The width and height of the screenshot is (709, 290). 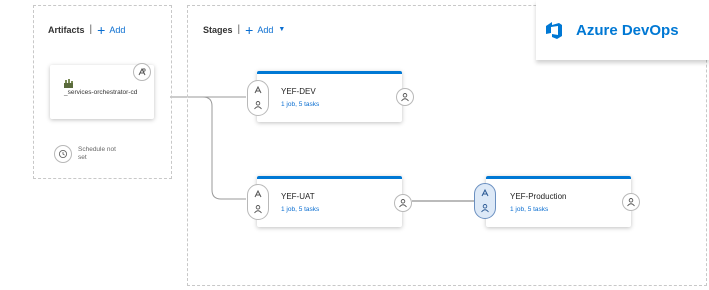 I want to click on chevron-down-icon: ▼, so click(x=282, y=29).